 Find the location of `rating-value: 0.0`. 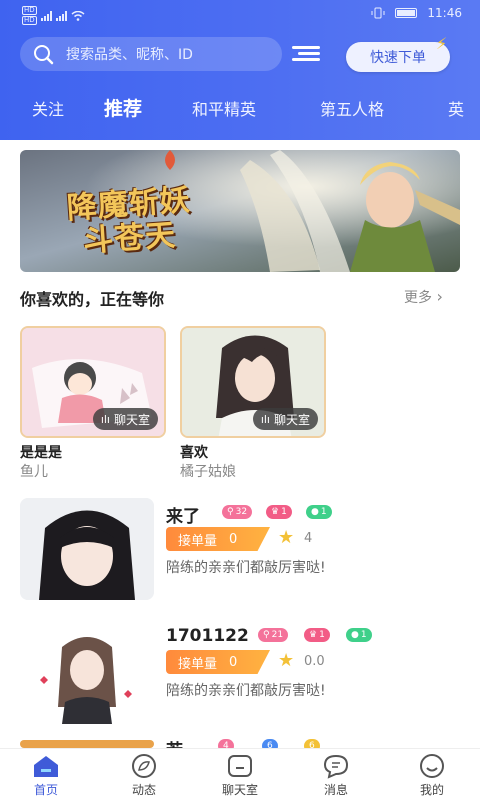

rating-value: 0.0 is located at coordinates (314, 661).